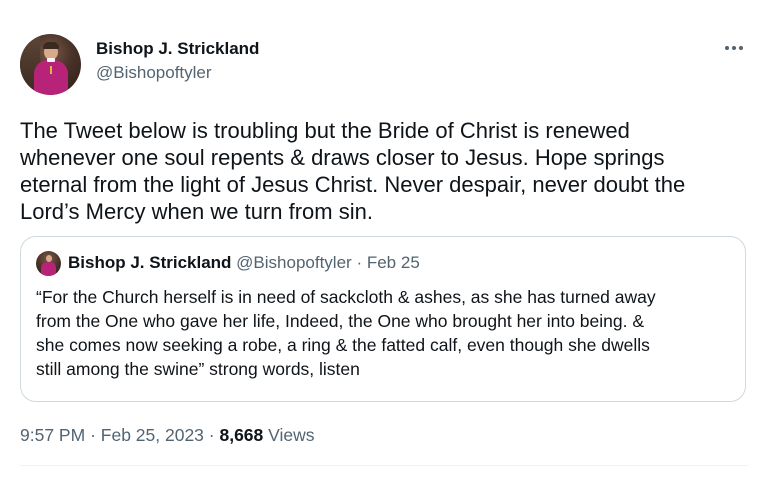 The height and width of the screenshot is (480, 768). I want to click on tweet-meta: 9:57 PM · Feb 25, 2023 · 8,668 Views, so click(167, 435).